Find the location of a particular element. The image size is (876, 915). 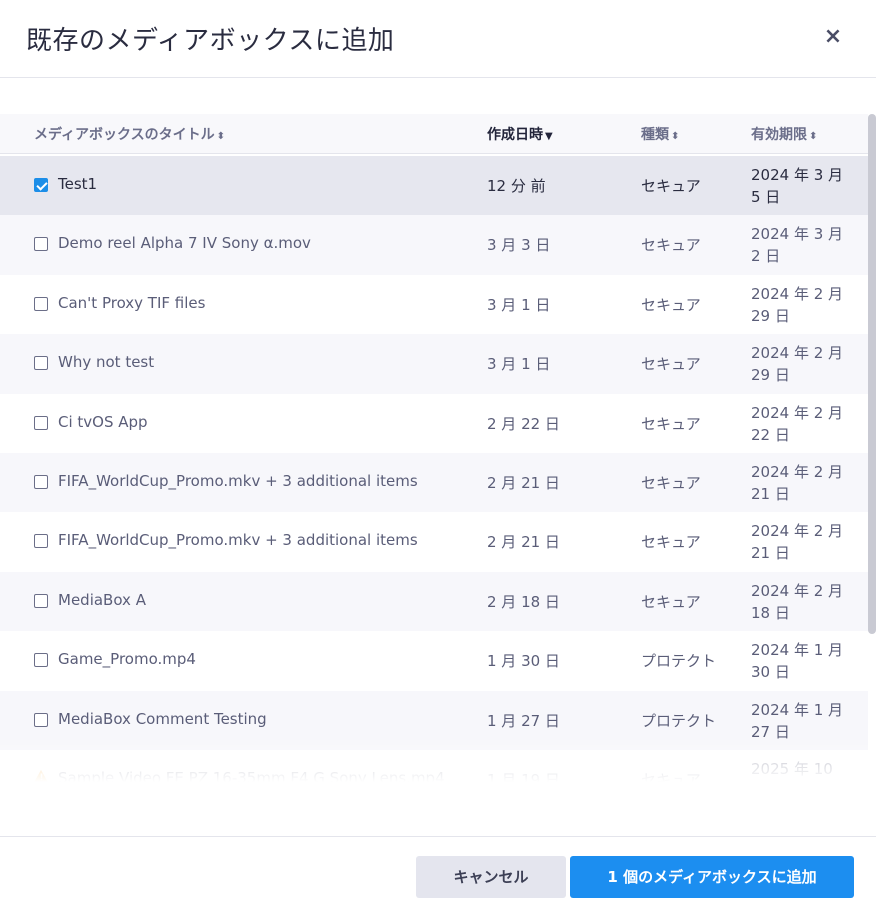

dialog-title: 既存のメディアボックスに追加 is located at coordinates (210, 41).